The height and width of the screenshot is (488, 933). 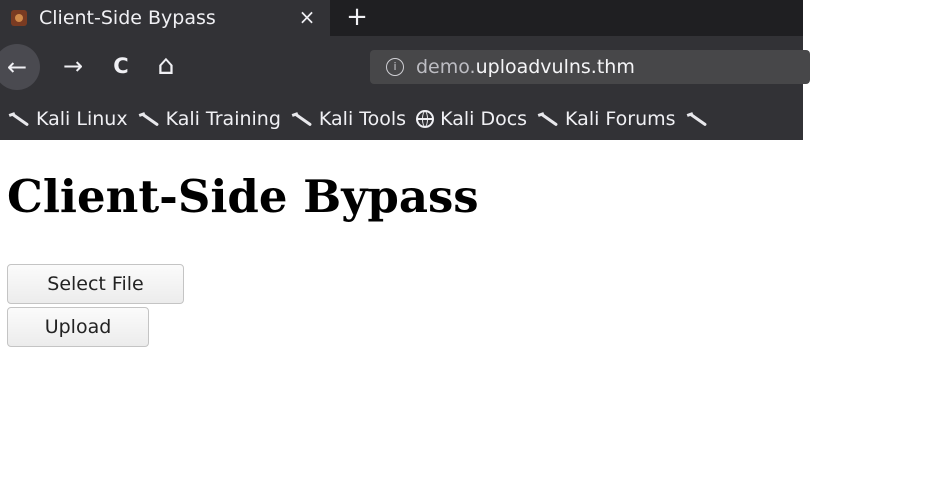 I want to click on select-file-button: Select File, so click(x=95, y=284).